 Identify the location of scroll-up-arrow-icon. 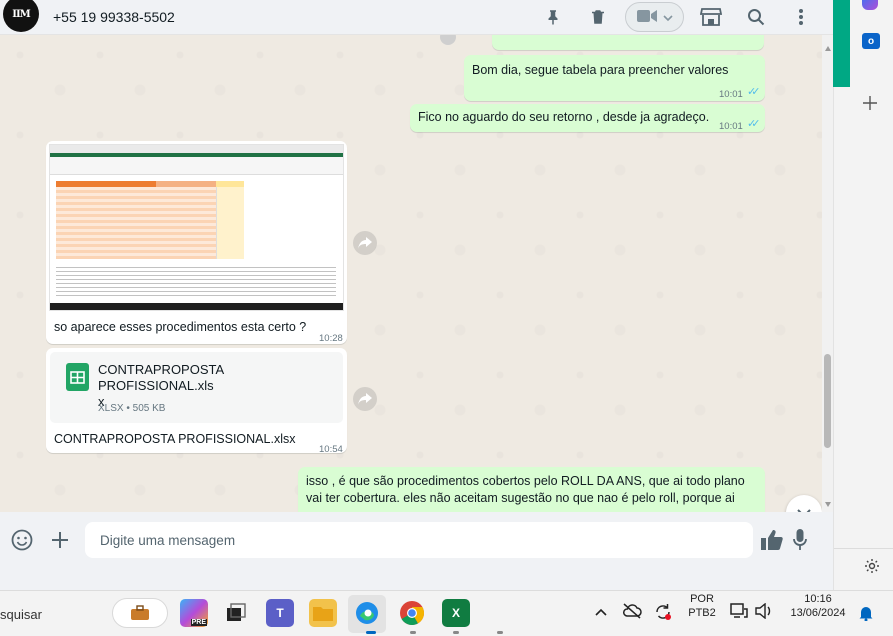
(828, 48).